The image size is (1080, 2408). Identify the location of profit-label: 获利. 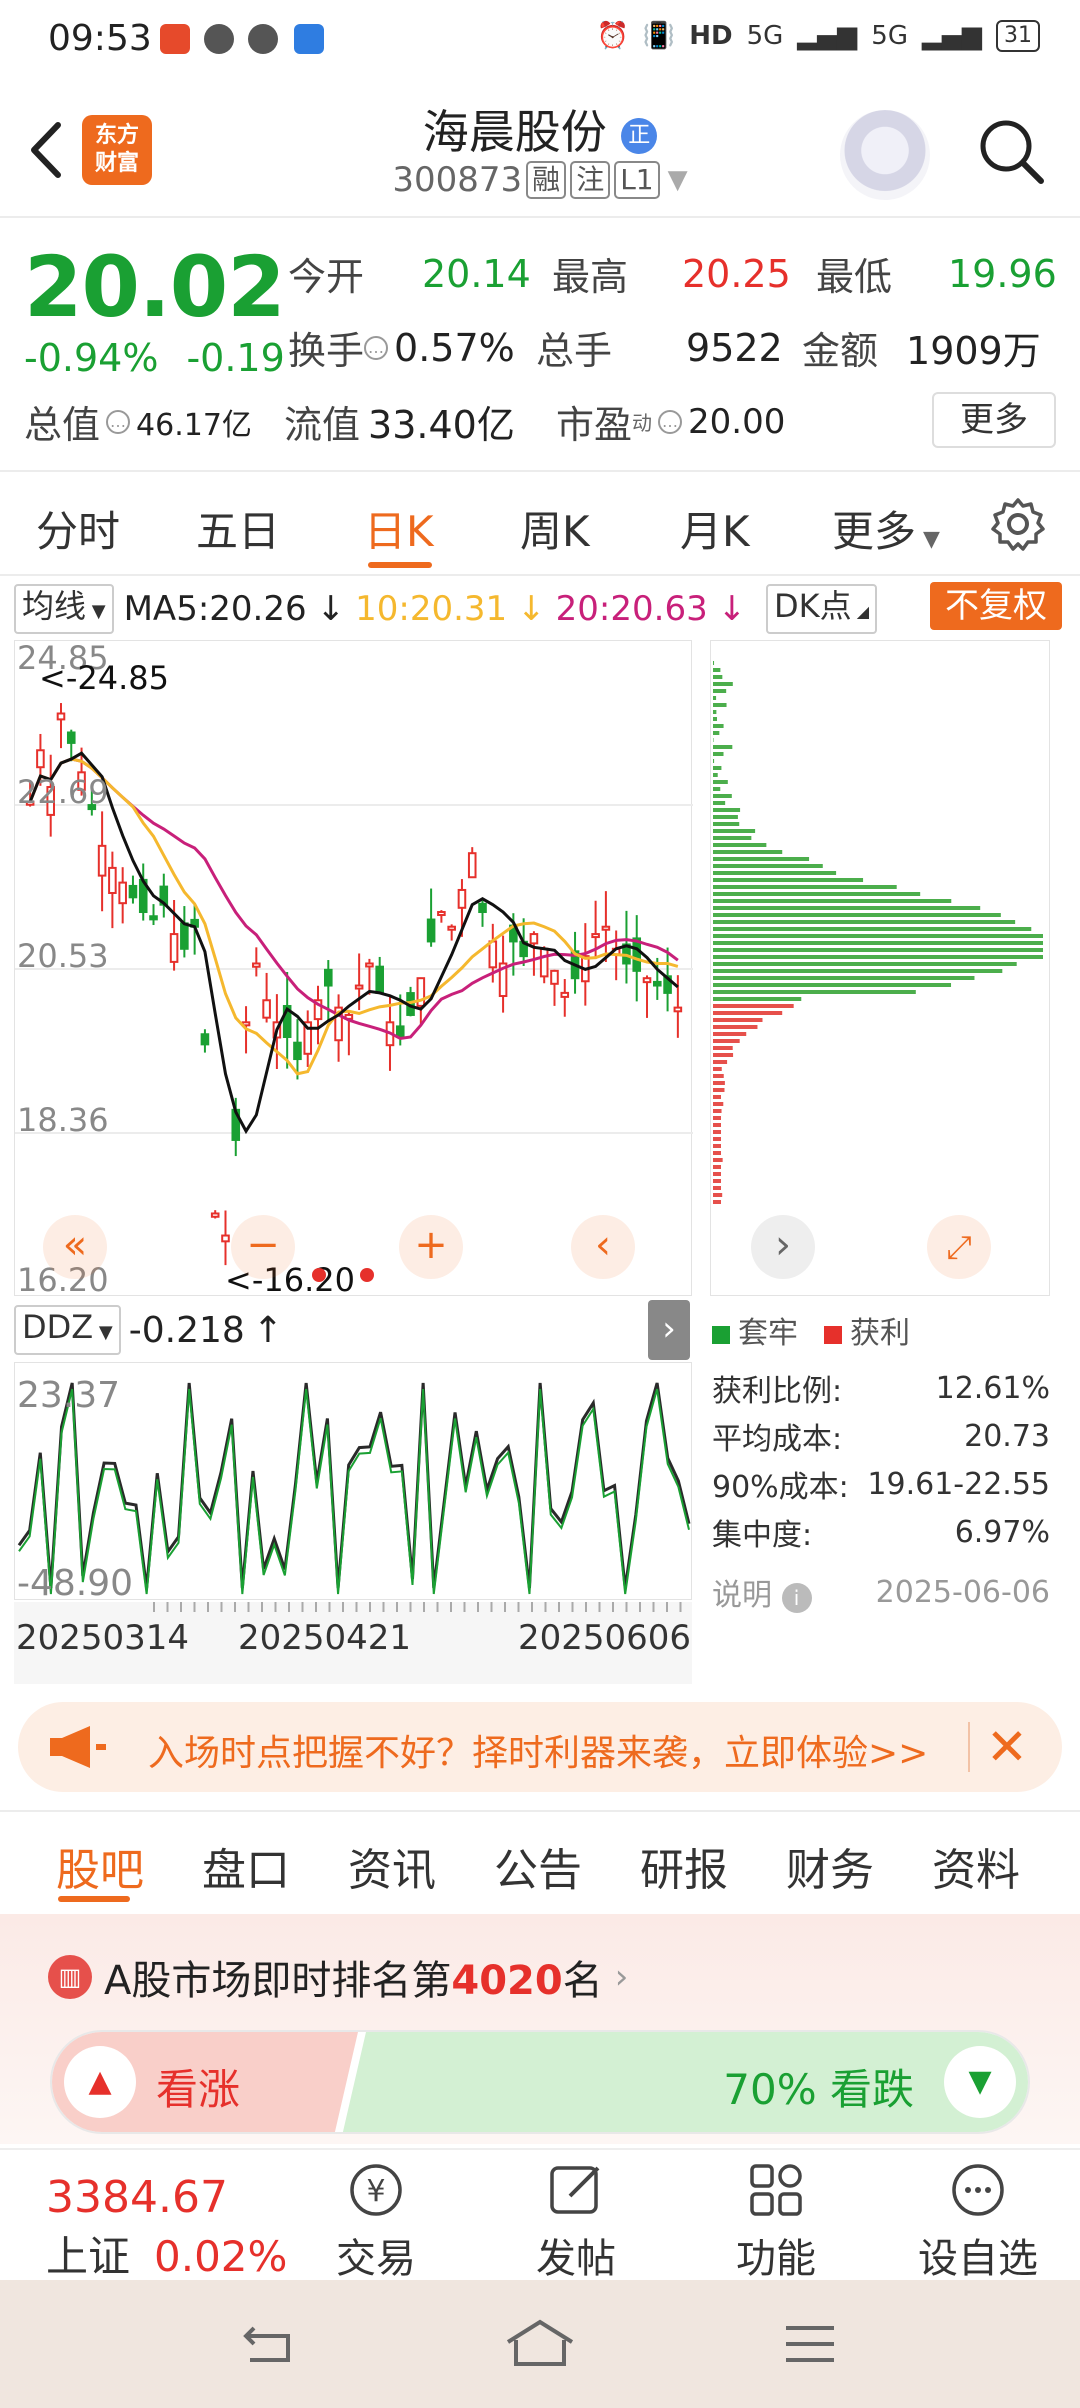
(880, 1333).